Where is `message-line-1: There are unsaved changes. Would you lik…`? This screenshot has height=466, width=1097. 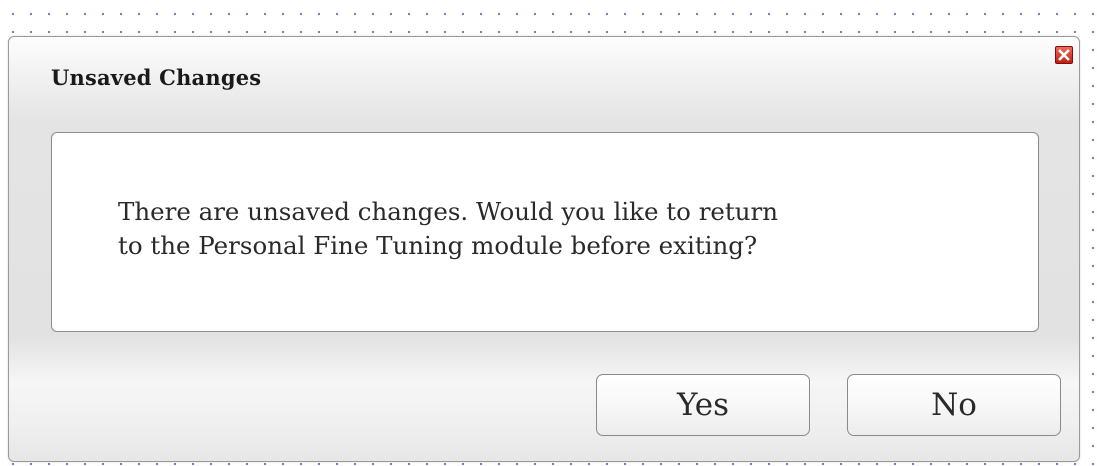 message-line-1: There are unsaved changes. Would you lik… is located at coordinates (448, 211).